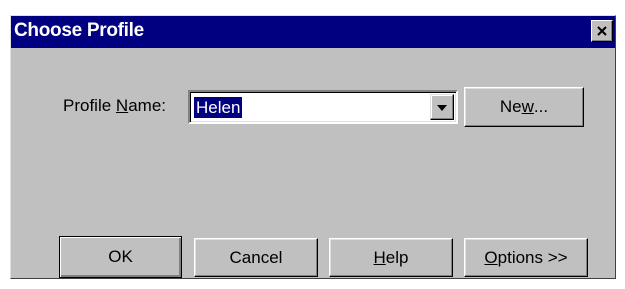  I want to click on close-button, so click(602, 31).